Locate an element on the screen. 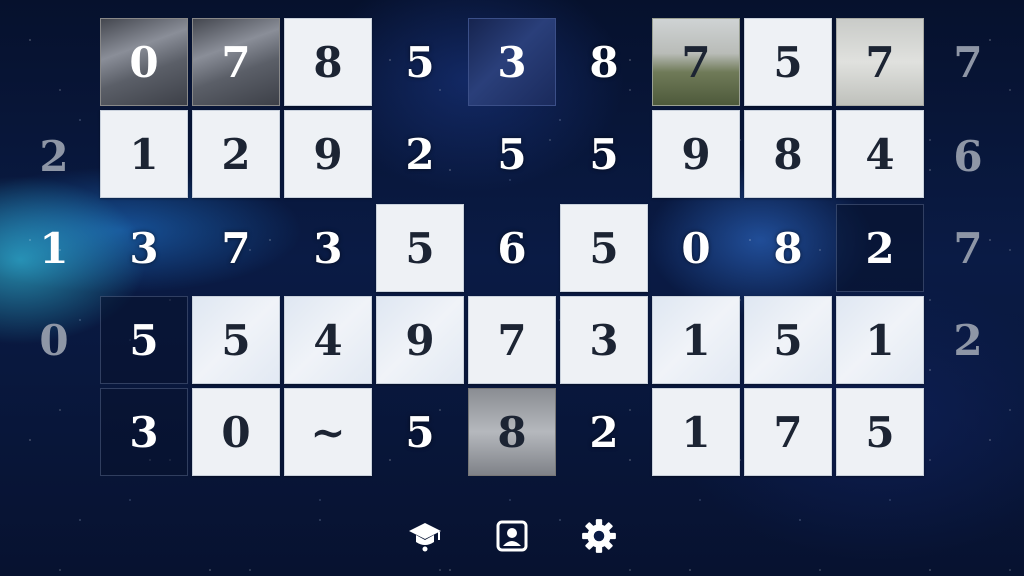 Image resolution: width=1024 pixels, height=576 pixels. left-hint: 2 is located at coordinates (54, 156).